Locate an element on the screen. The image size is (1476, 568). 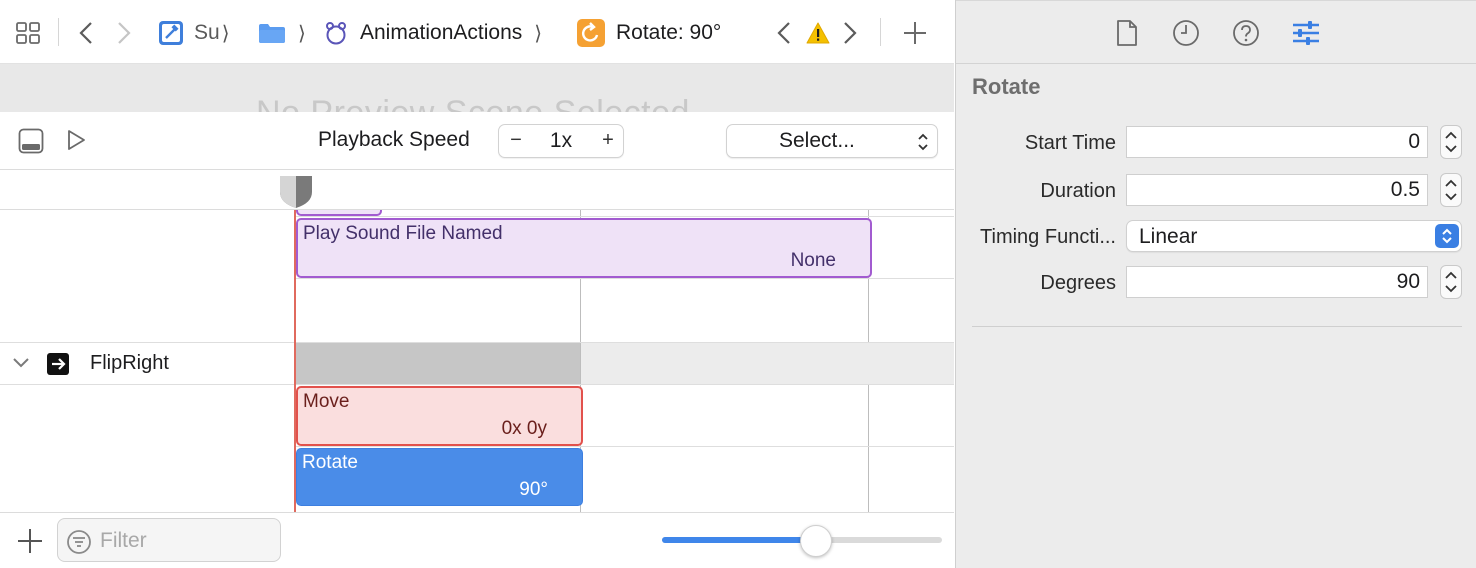
inspector-tab-bar is located at coordinates (1216, 32).